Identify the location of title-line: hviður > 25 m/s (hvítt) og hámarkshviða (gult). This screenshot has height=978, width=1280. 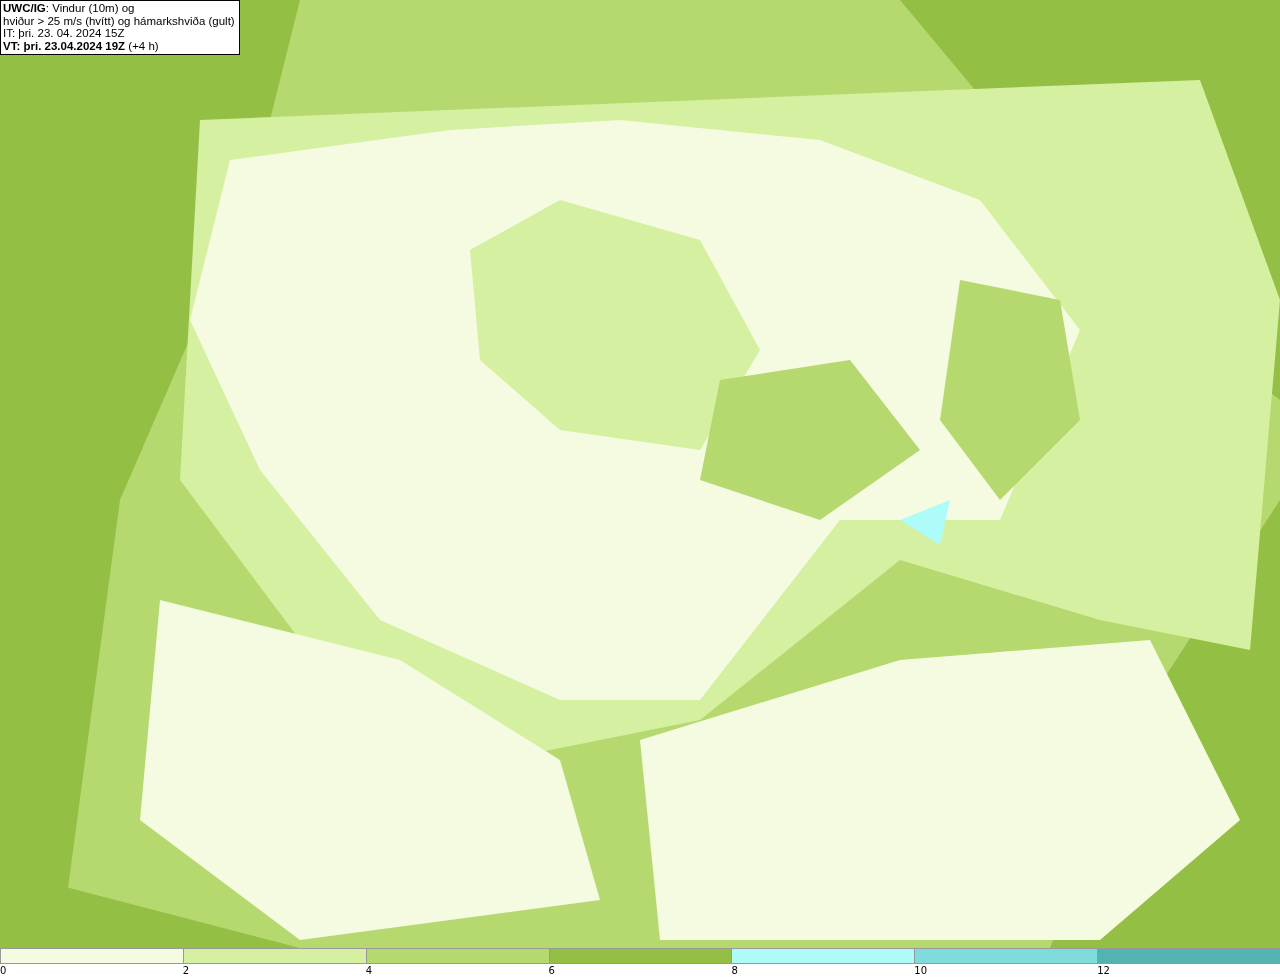
(119, 20).